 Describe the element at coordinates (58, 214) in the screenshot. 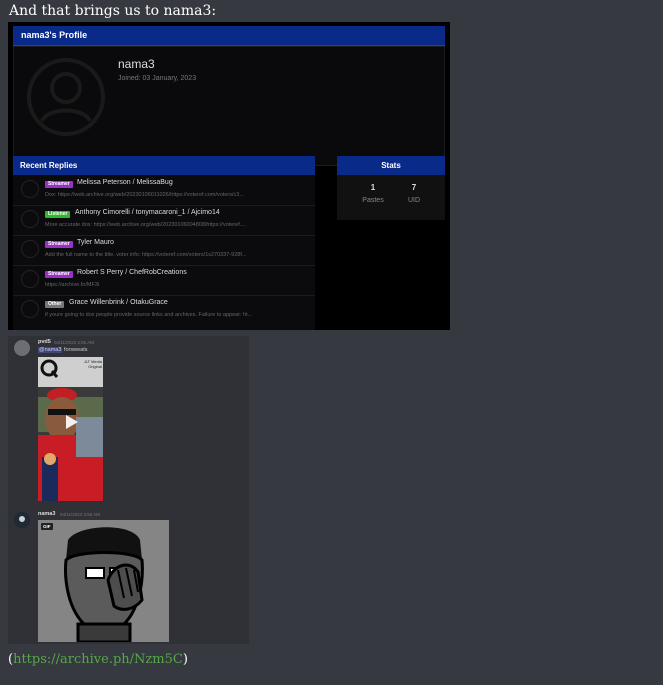

I see `role-badge: Listener` at that location.